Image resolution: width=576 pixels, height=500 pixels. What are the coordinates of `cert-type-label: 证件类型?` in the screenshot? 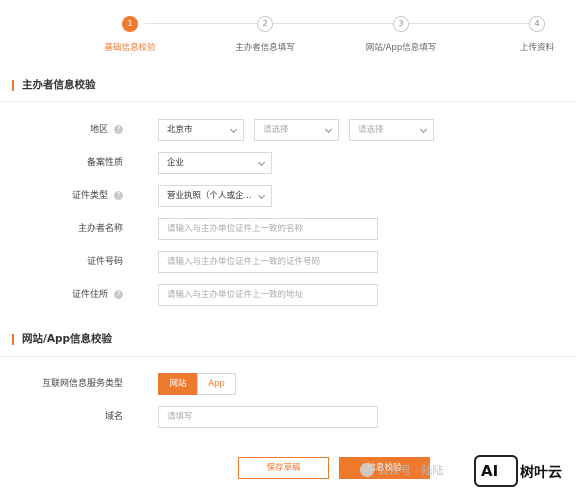 It's located at (66, 196).